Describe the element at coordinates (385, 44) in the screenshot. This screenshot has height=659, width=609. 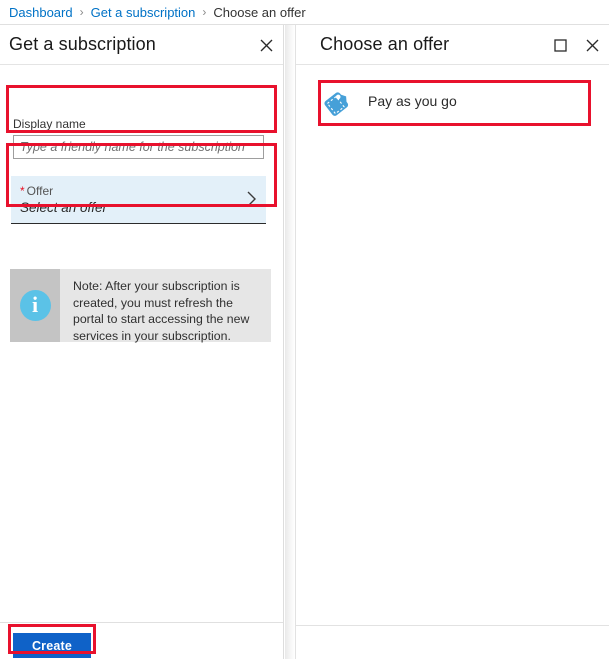
I see `right-blade-title: Choose an offer` at that location.